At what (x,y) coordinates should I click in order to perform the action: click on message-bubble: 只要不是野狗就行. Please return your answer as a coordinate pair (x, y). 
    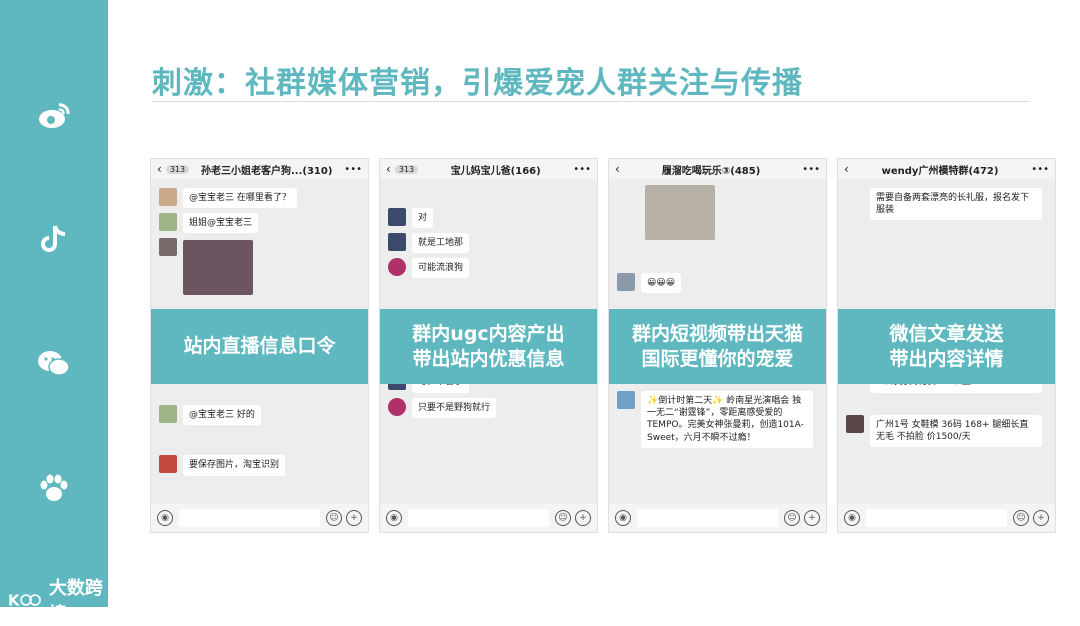
    Looking at the image, I should click on (454, 407).